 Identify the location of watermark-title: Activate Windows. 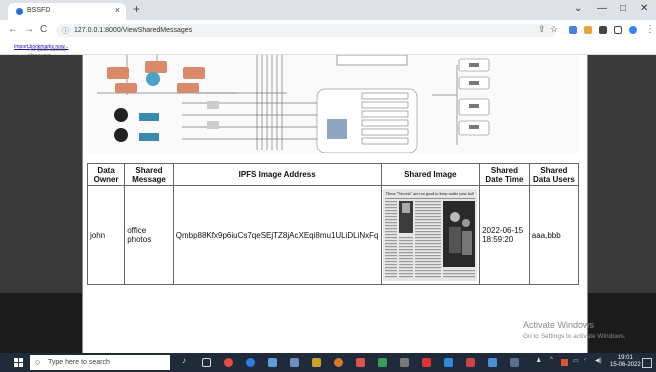
(559, 325).